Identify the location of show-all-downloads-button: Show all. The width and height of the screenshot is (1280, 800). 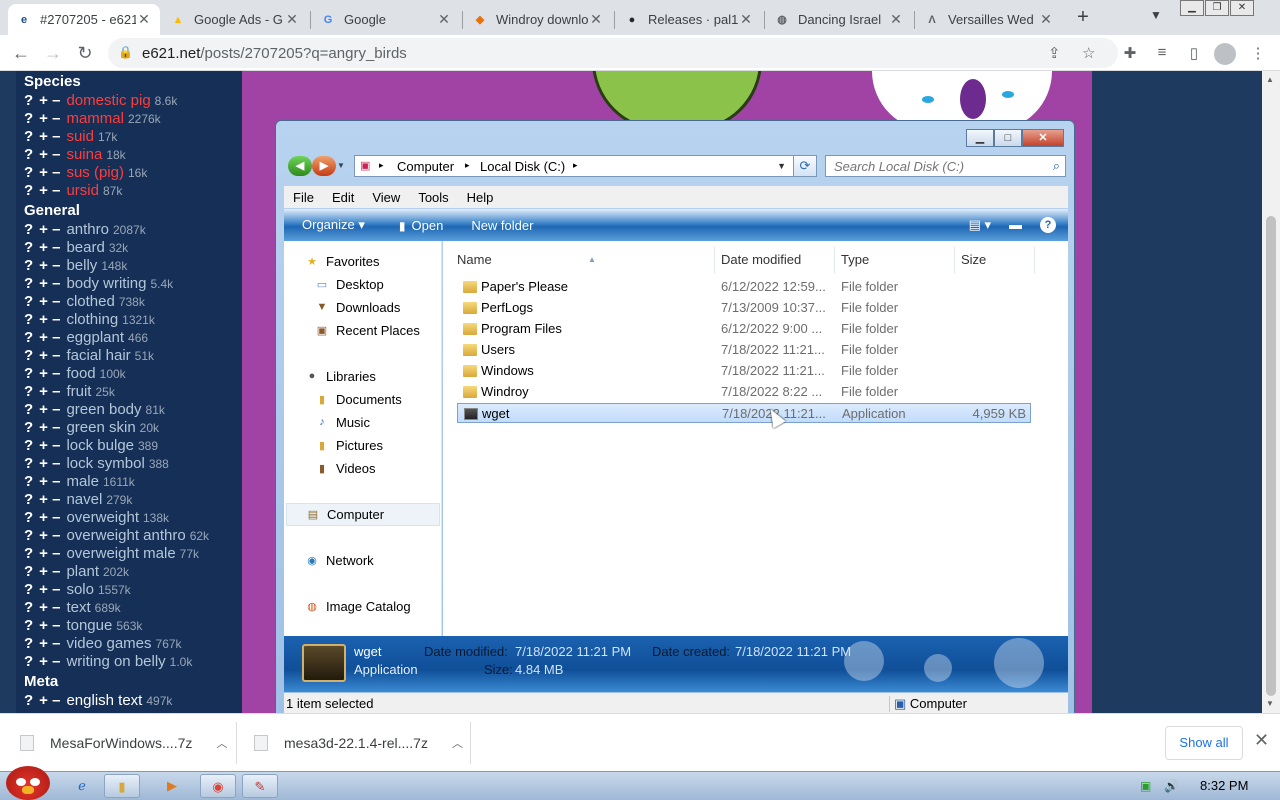
(1204, 743).